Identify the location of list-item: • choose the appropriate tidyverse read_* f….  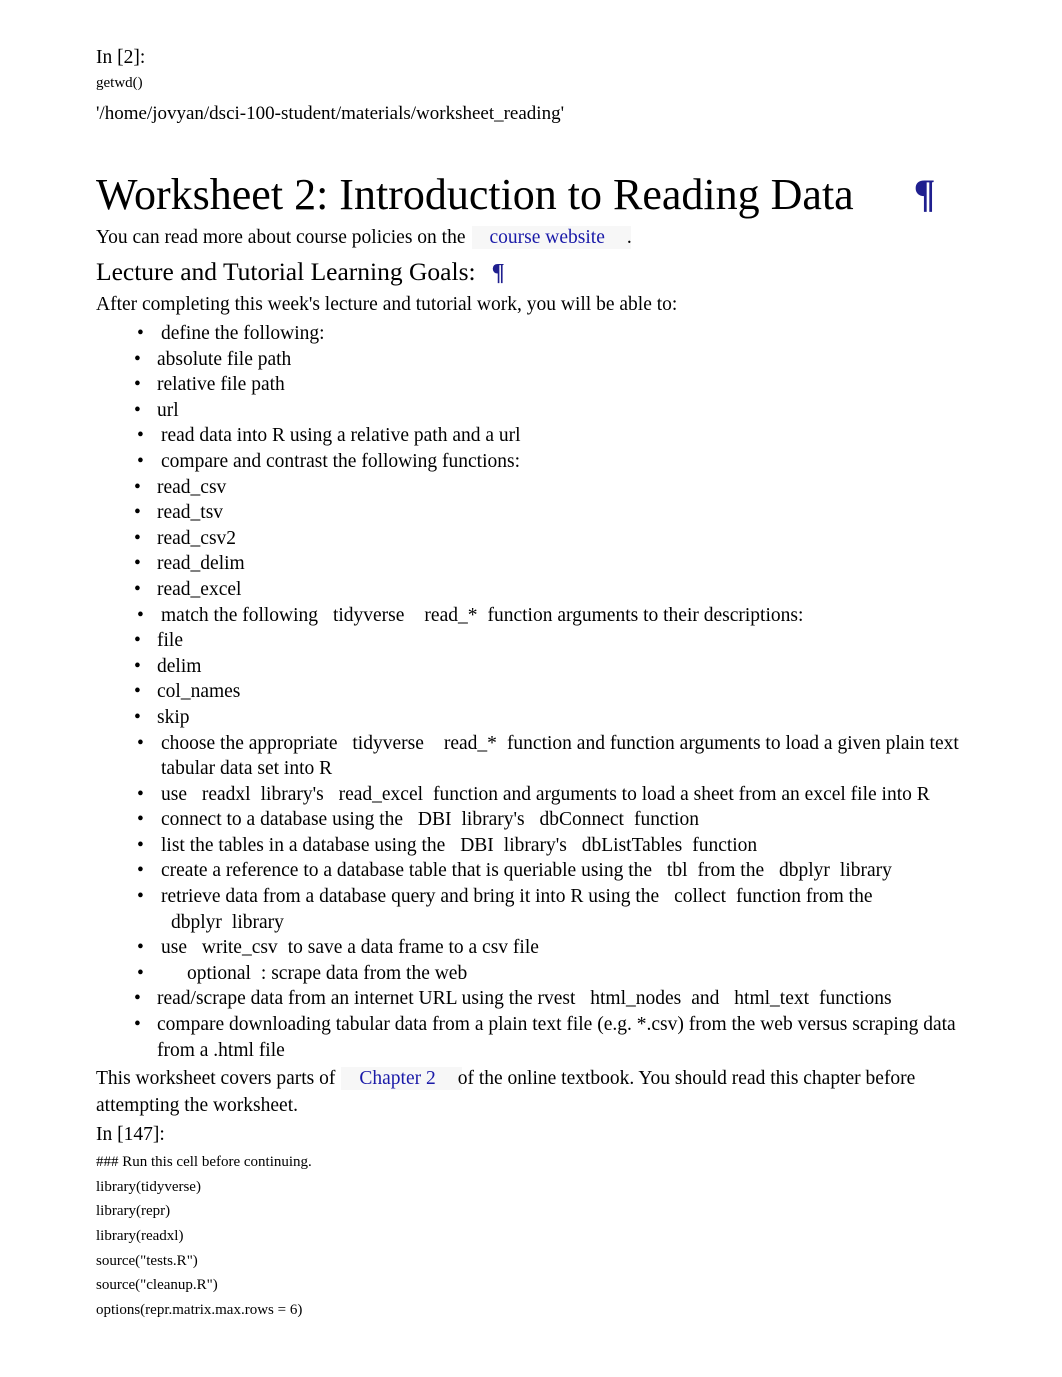
(532, 756).